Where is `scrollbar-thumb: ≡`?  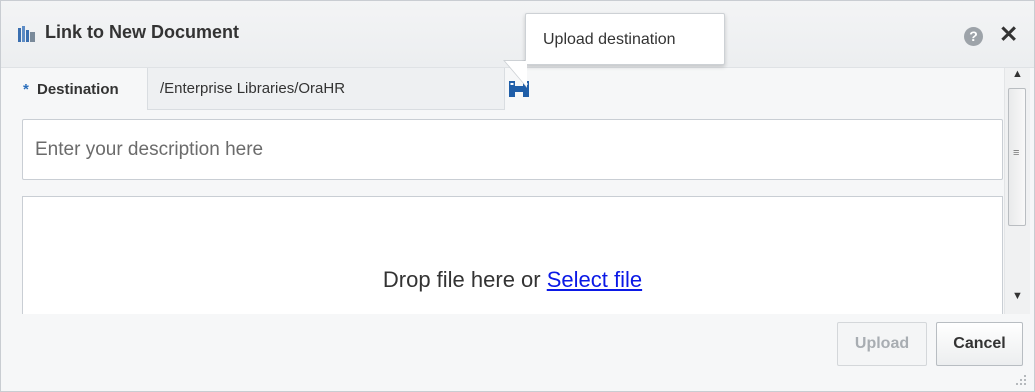 scrollbar-thumb: ≡ is located at coordinates (1017, 157).